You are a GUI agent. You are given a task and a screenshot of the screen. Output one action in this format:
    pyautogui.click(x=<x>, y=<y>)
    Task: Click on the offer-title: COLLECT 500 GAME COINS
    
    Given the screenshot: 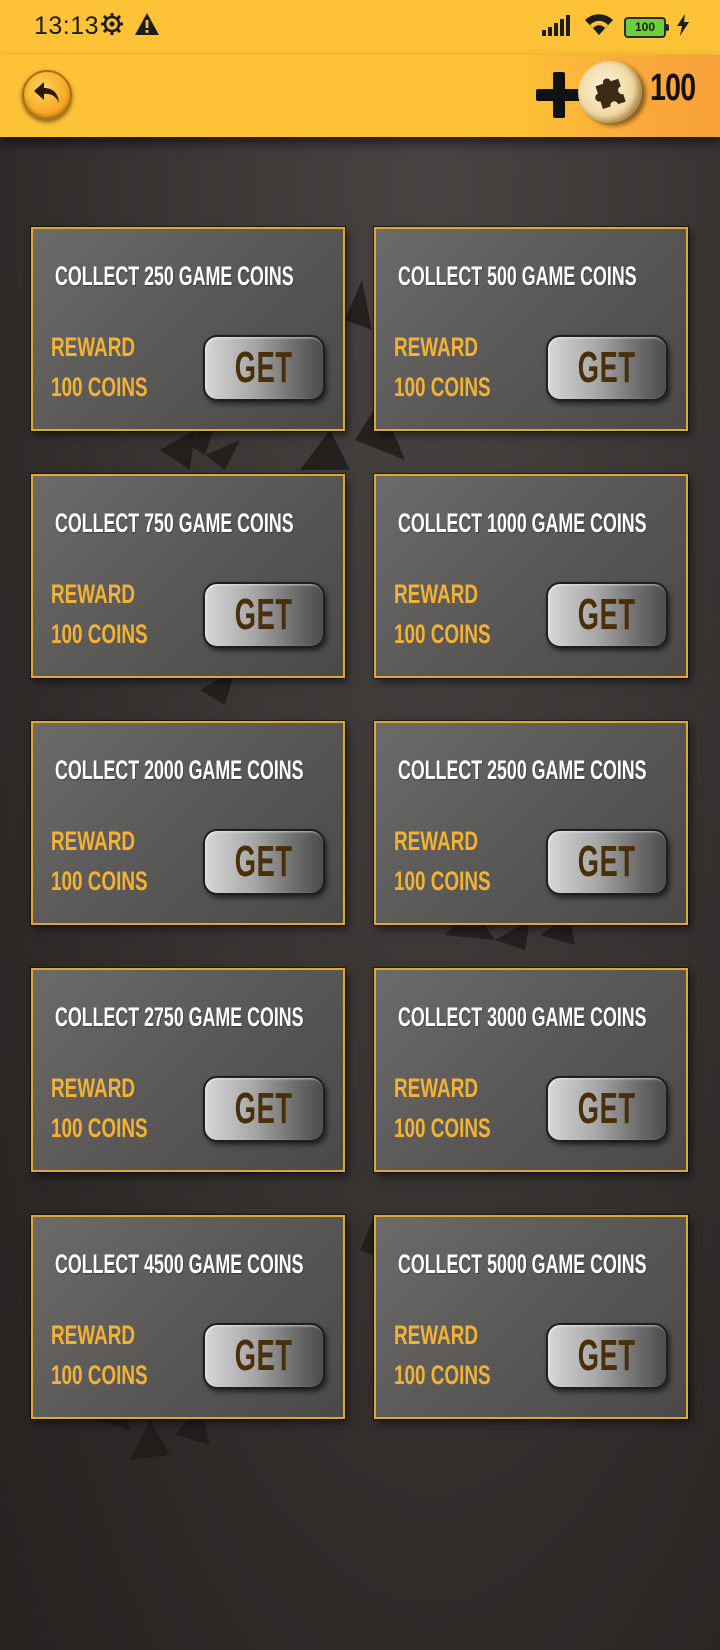 What is the action you would take?
    pyautogui.click(x=517, y=276)
    